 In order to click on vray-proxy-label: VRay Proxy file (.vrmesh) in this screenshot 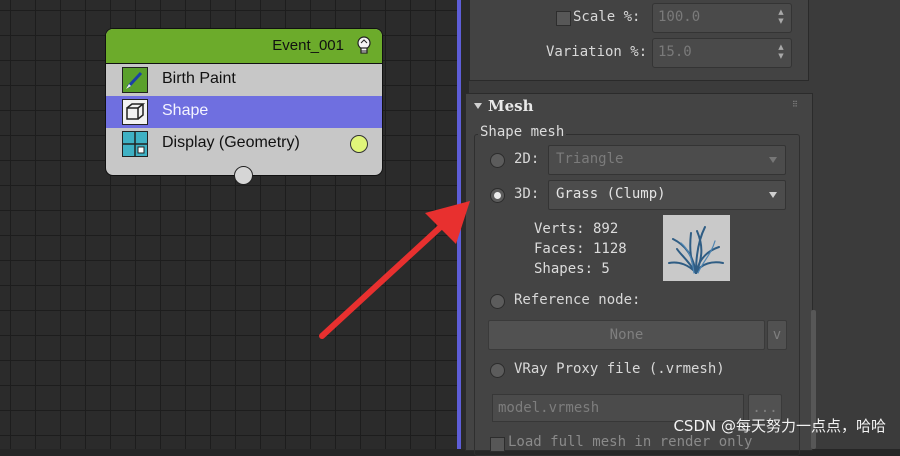, I will do `click(619, 369)`.